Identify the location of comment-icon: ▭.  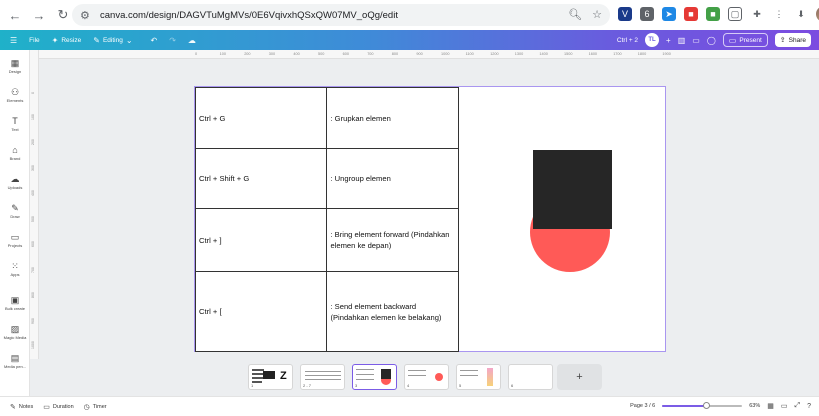
(696, 40).